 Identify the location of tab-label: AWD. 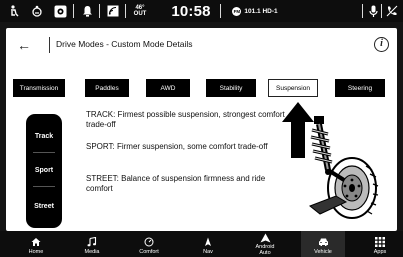
(168, 88).